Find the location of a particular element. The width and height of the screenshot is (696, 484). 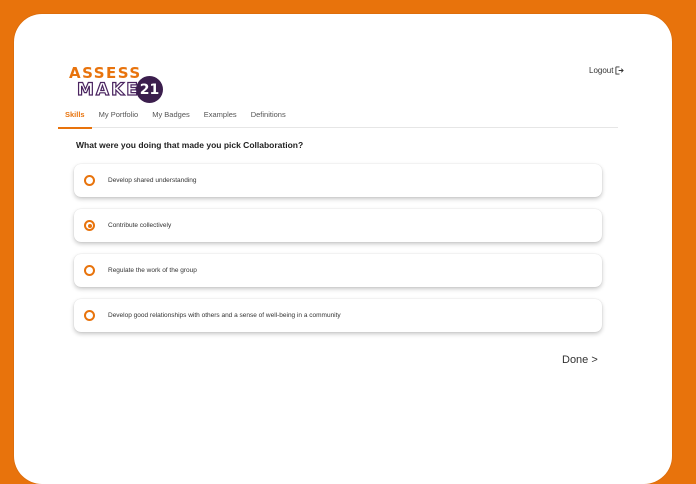

logo-text-make: MAKE is located at coordinates (108, 89).